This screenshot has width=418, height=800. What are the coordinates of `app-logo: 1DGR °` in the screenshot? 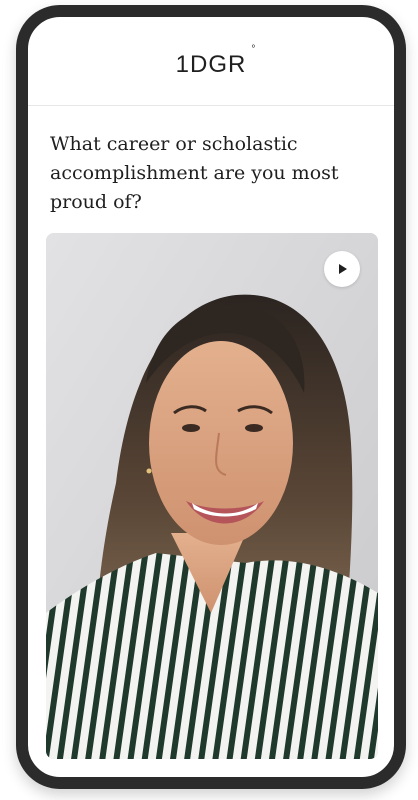 It's located at (215, 62).